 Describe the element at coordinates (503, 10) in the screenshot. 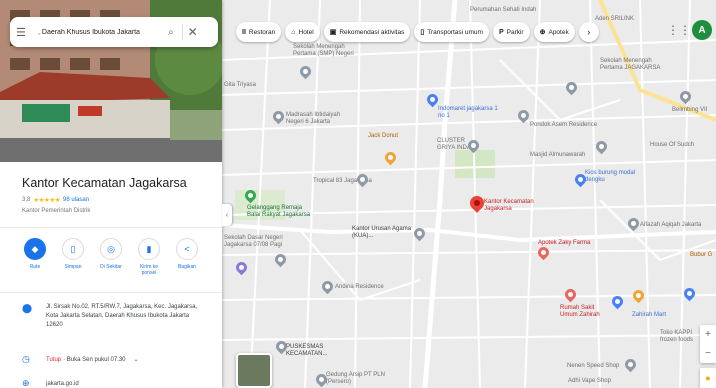

I see `map-label-perumahan: Perumahan Sehati Indah` at that location.